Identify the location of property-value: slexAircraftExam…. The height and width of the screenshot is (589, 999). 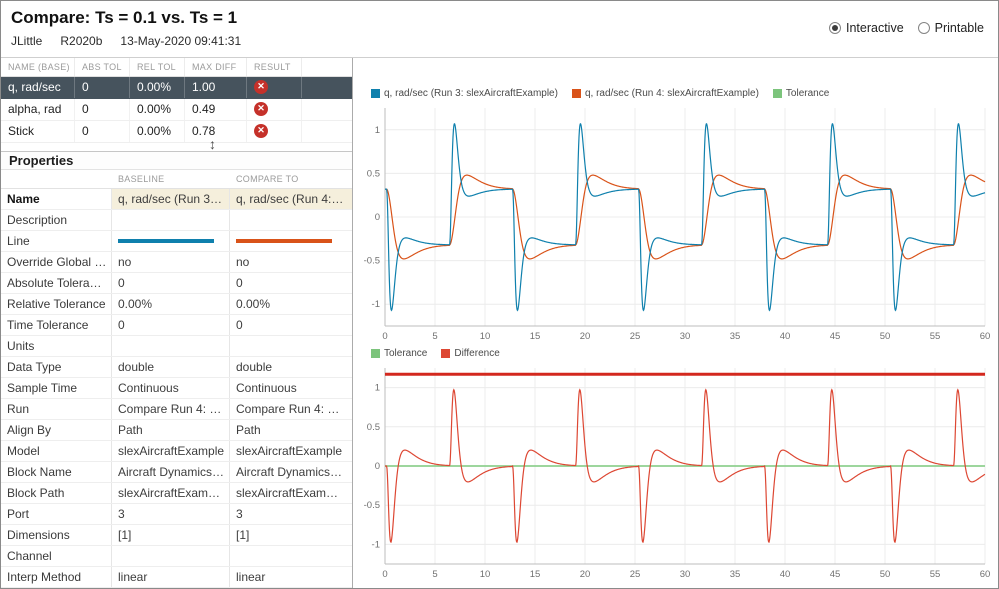
(290, 493).